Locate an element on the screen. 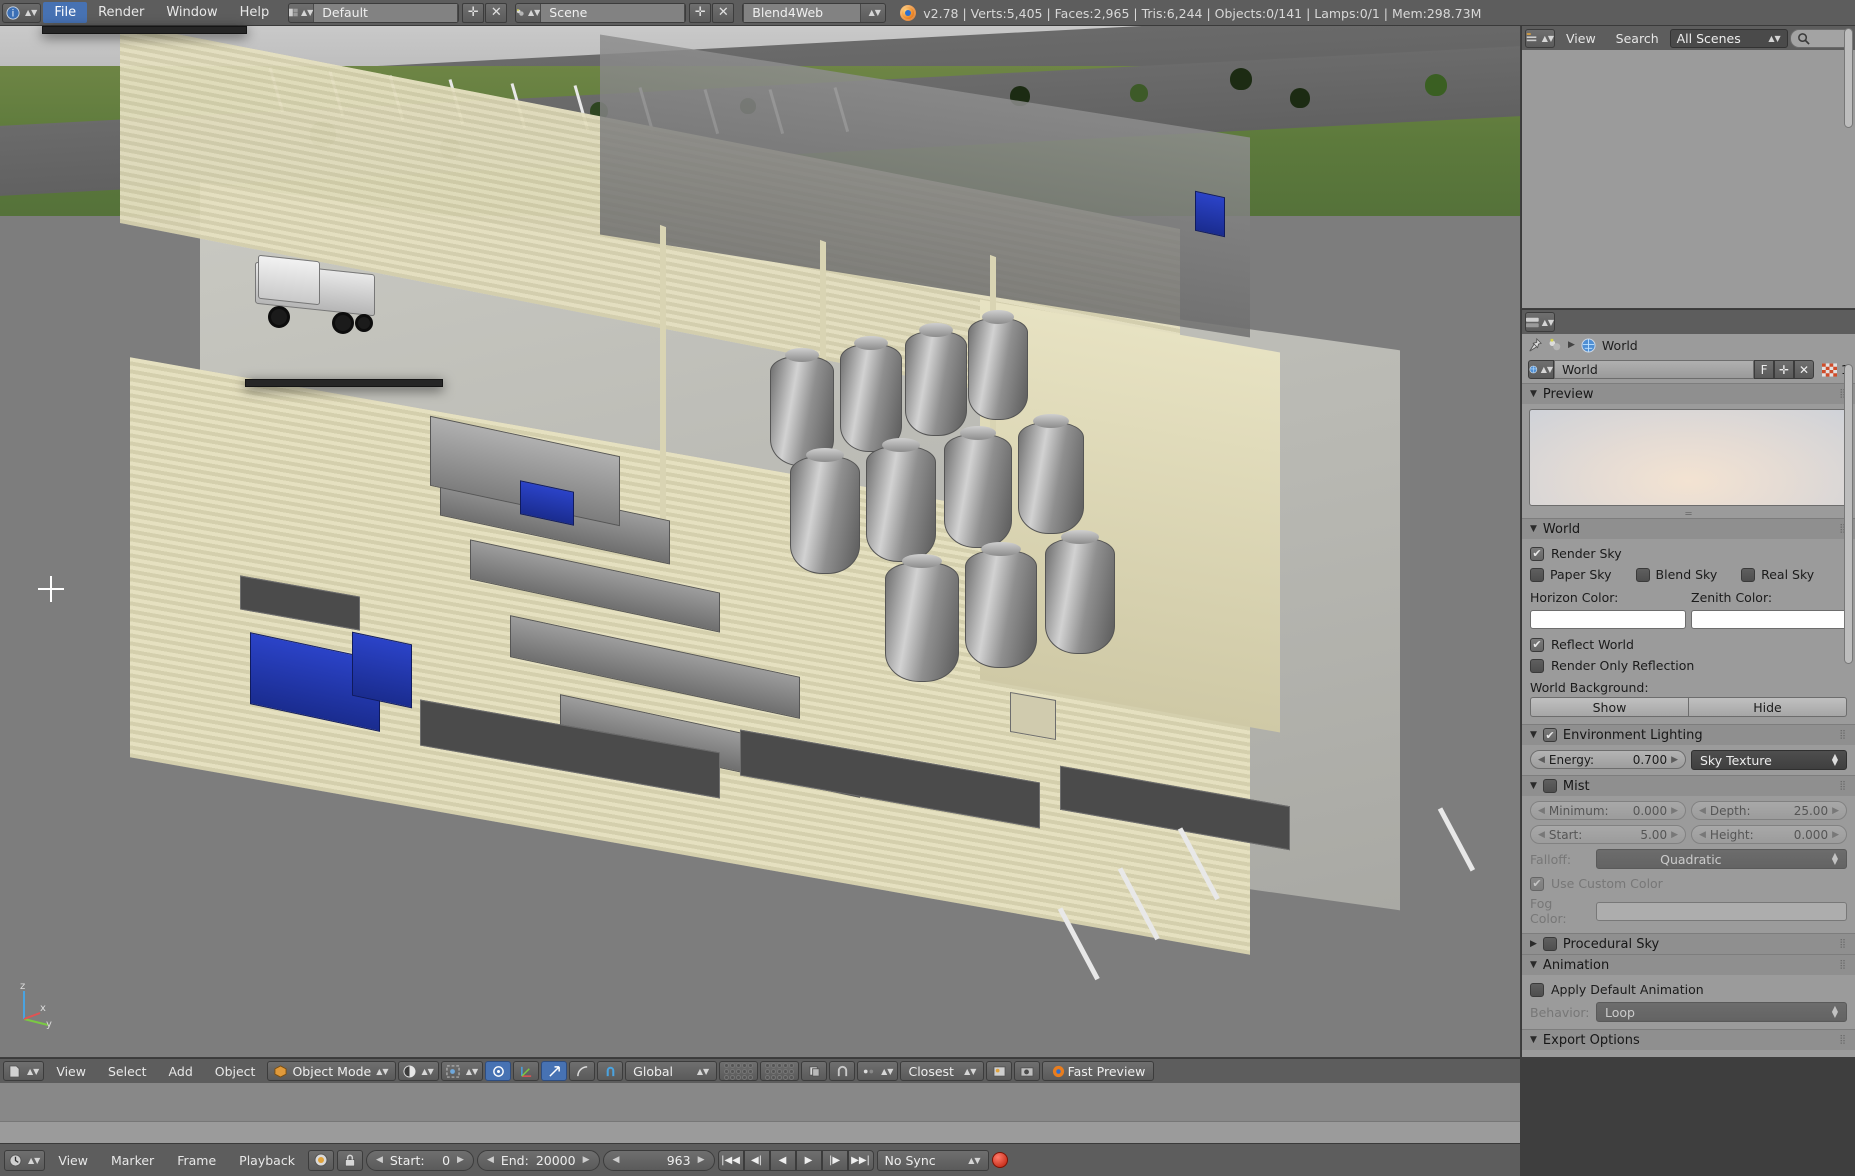  fast-preview-button: Fast Preview is located at coordinates (1098, 1071).